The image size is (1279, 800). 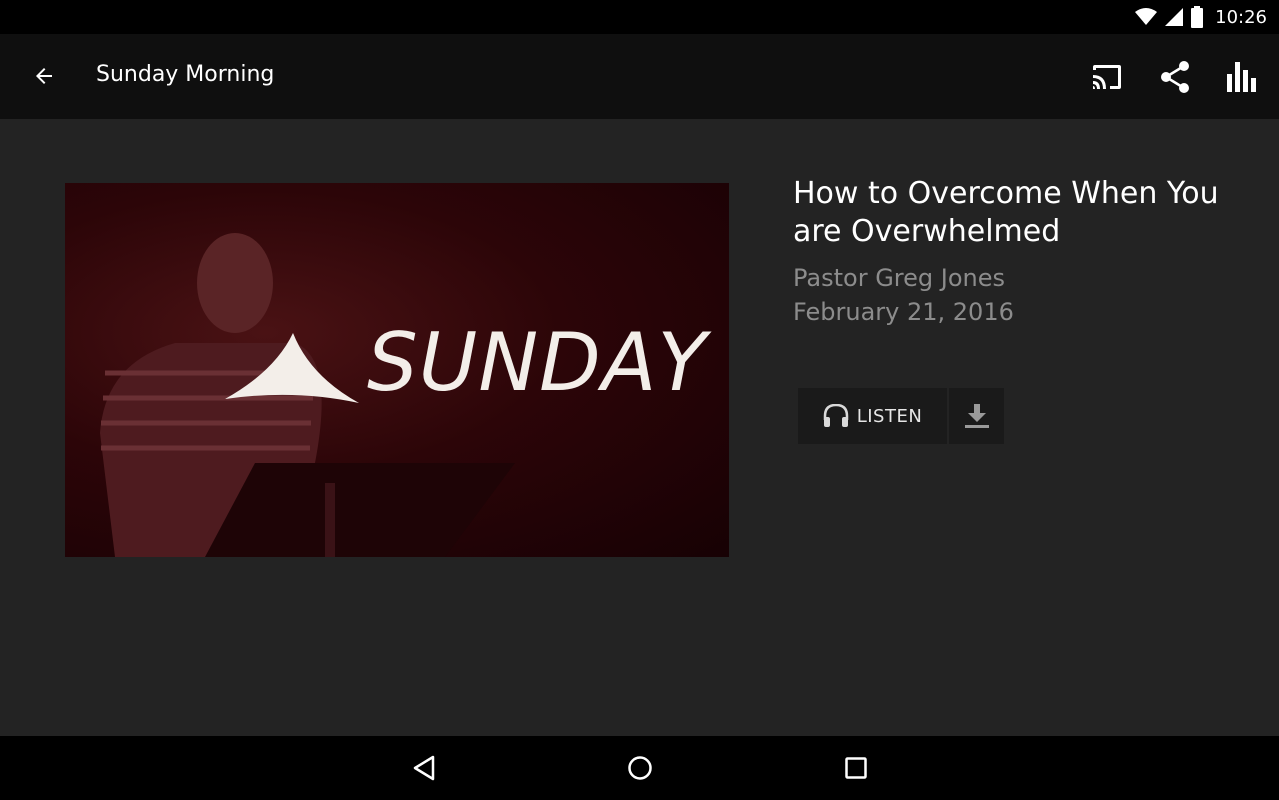 I want to click on tent-logo-icon, so click(x=292, y=368).